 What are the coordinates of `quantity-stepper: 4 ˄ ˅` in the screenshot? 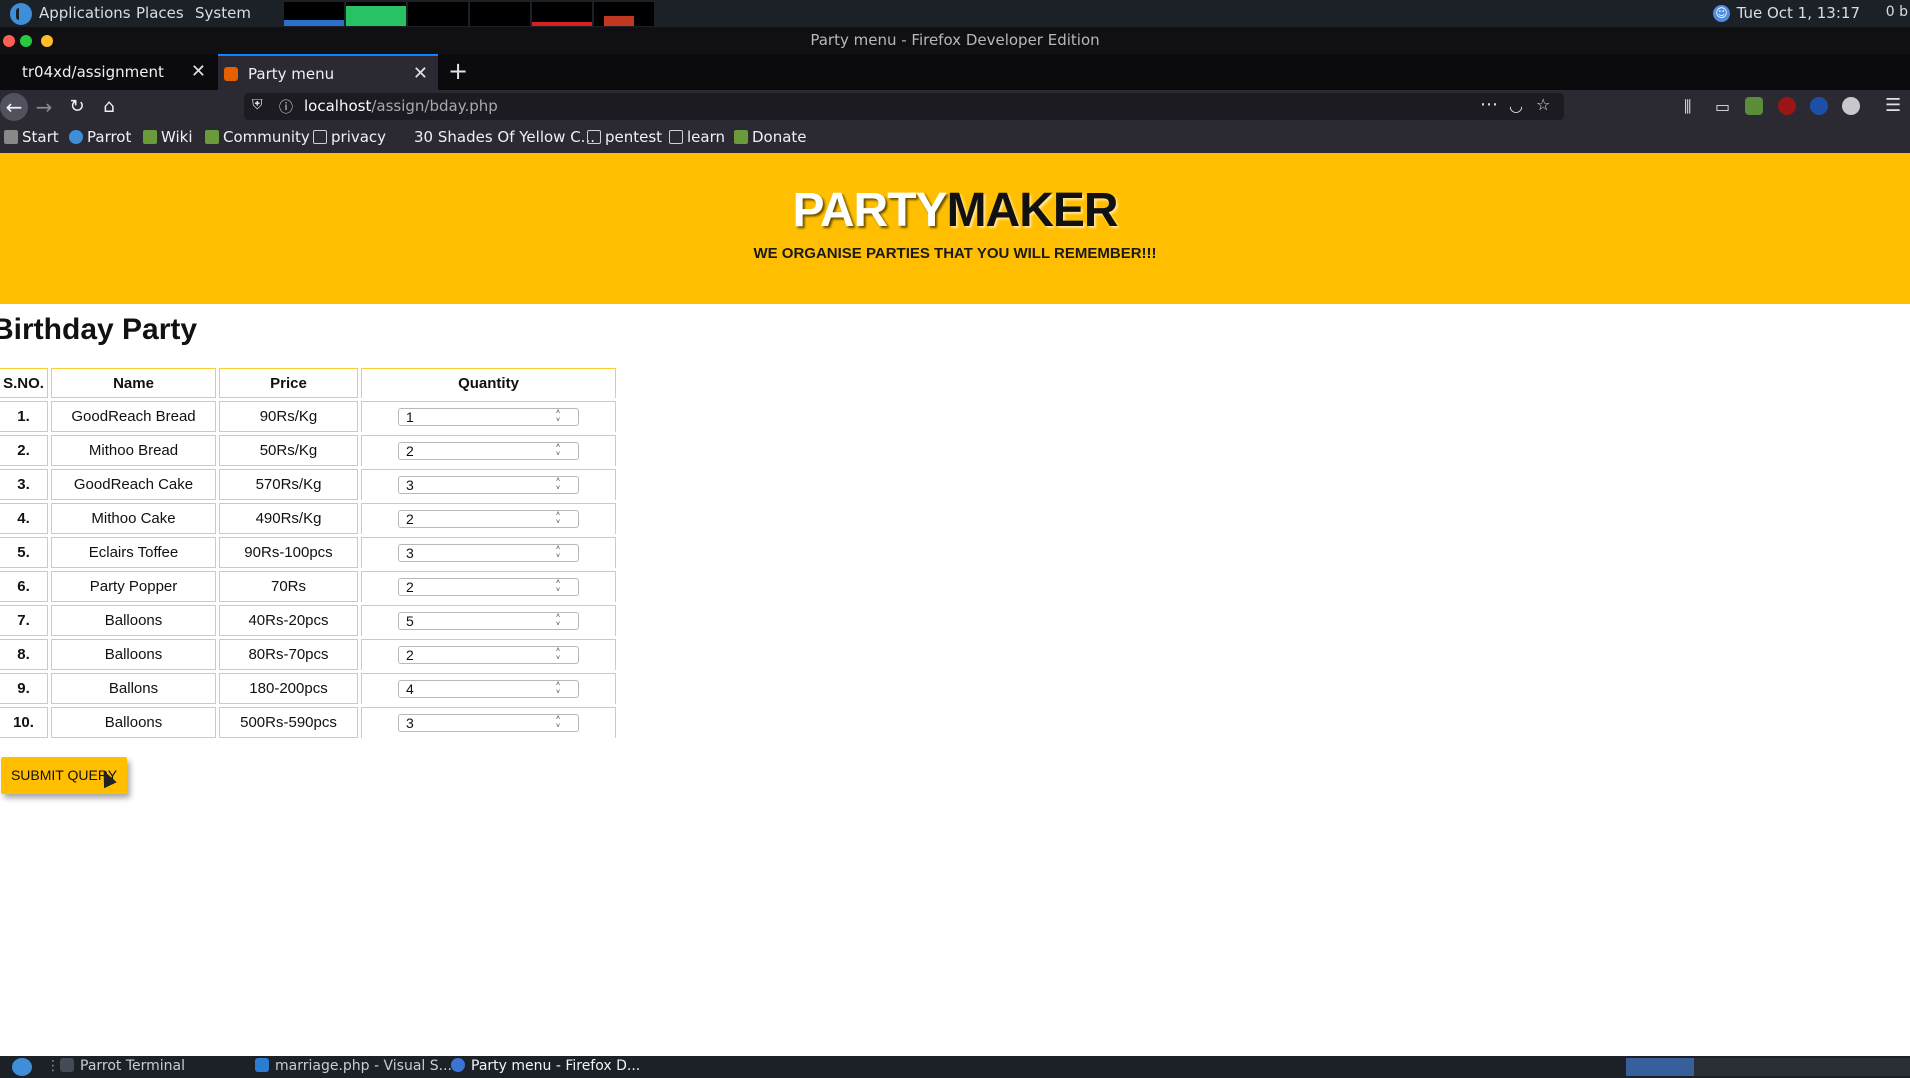 It's located at (488, 689).